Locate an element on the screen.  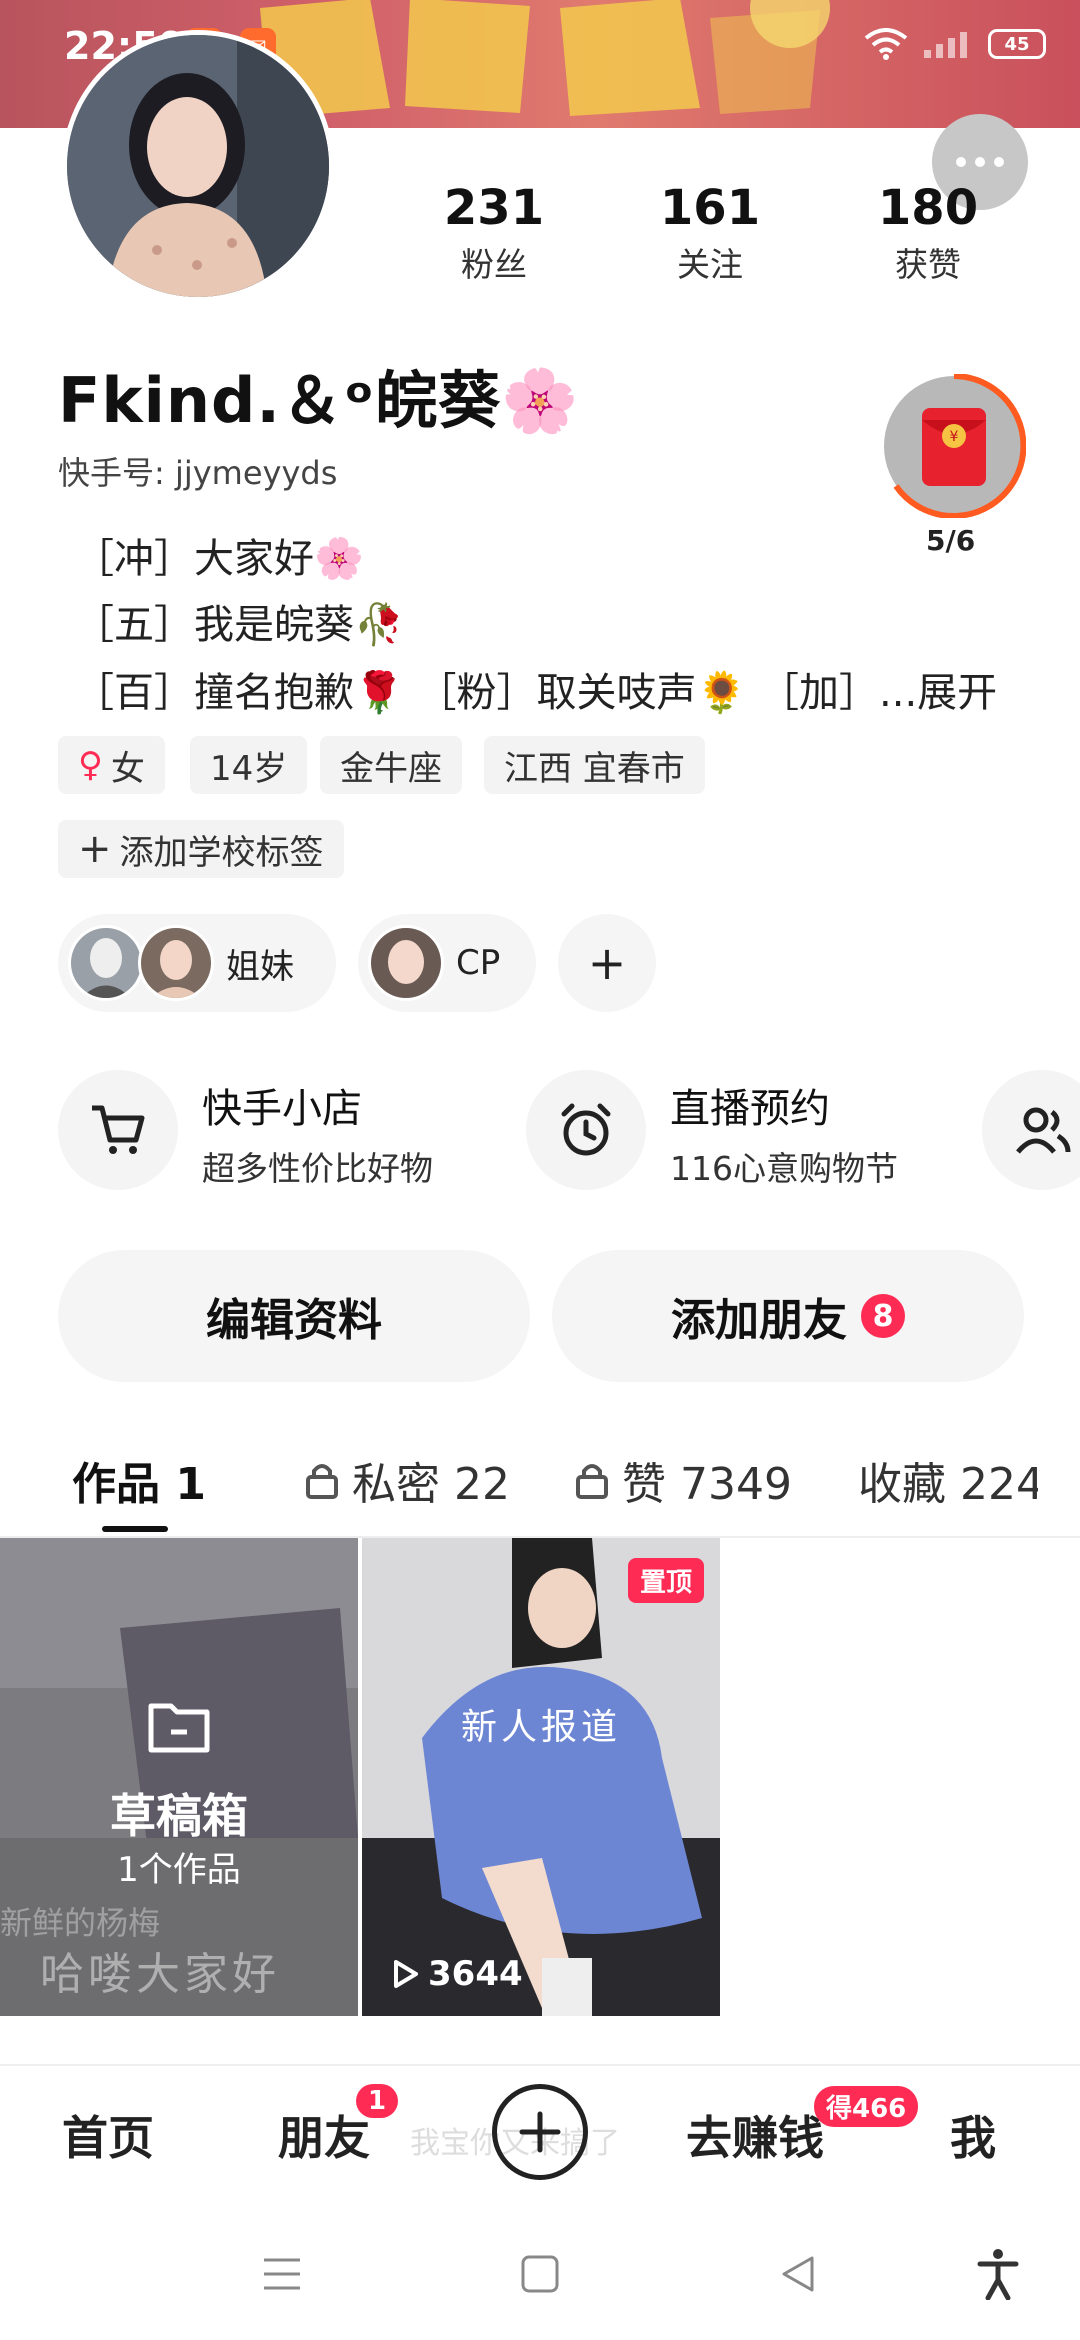
add-friend-label: 添加朋友 is located at coordinates (759, 1320).